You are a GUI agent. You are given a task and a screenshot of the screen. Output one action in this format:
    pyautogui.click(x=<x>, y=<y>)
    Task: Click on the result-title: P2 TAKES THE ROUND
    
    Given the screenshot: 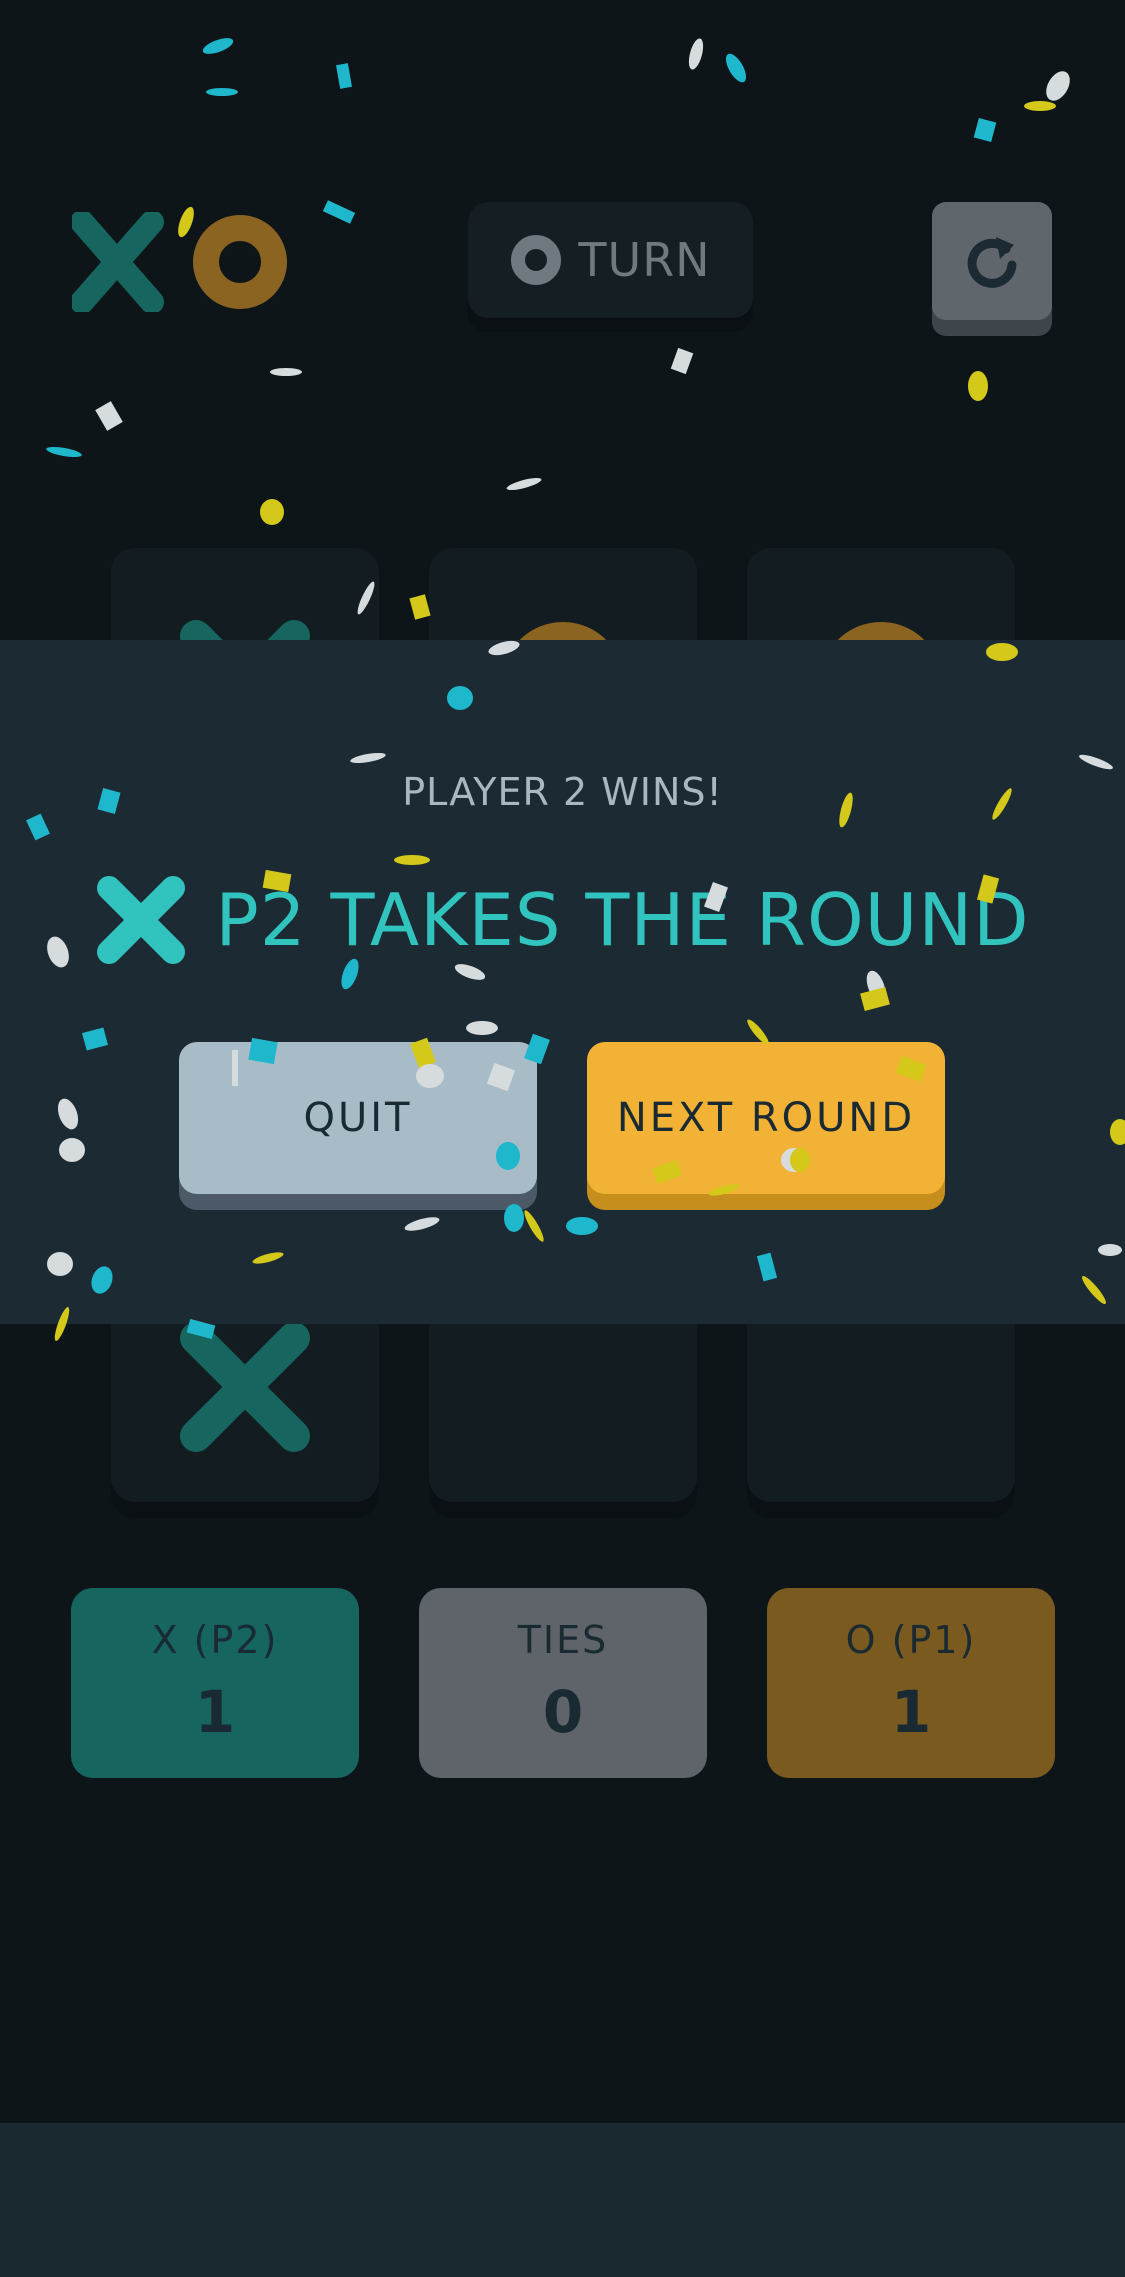 What is the action you would take?
    pyautogui.click(x=562, y=920)
    